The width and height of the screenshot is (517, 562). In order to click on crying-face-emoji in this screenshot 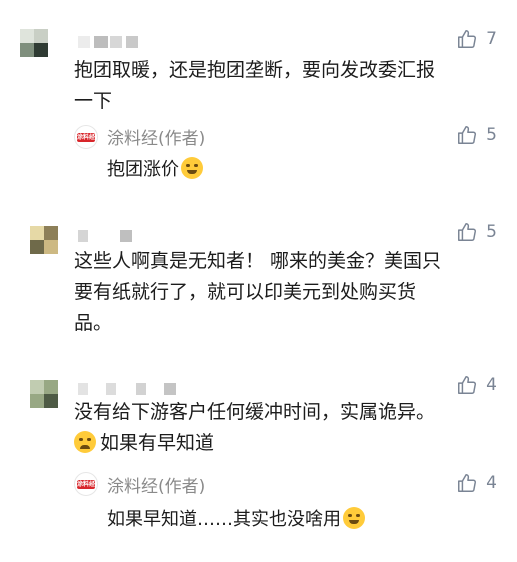, I will do `click(85, 442)`.